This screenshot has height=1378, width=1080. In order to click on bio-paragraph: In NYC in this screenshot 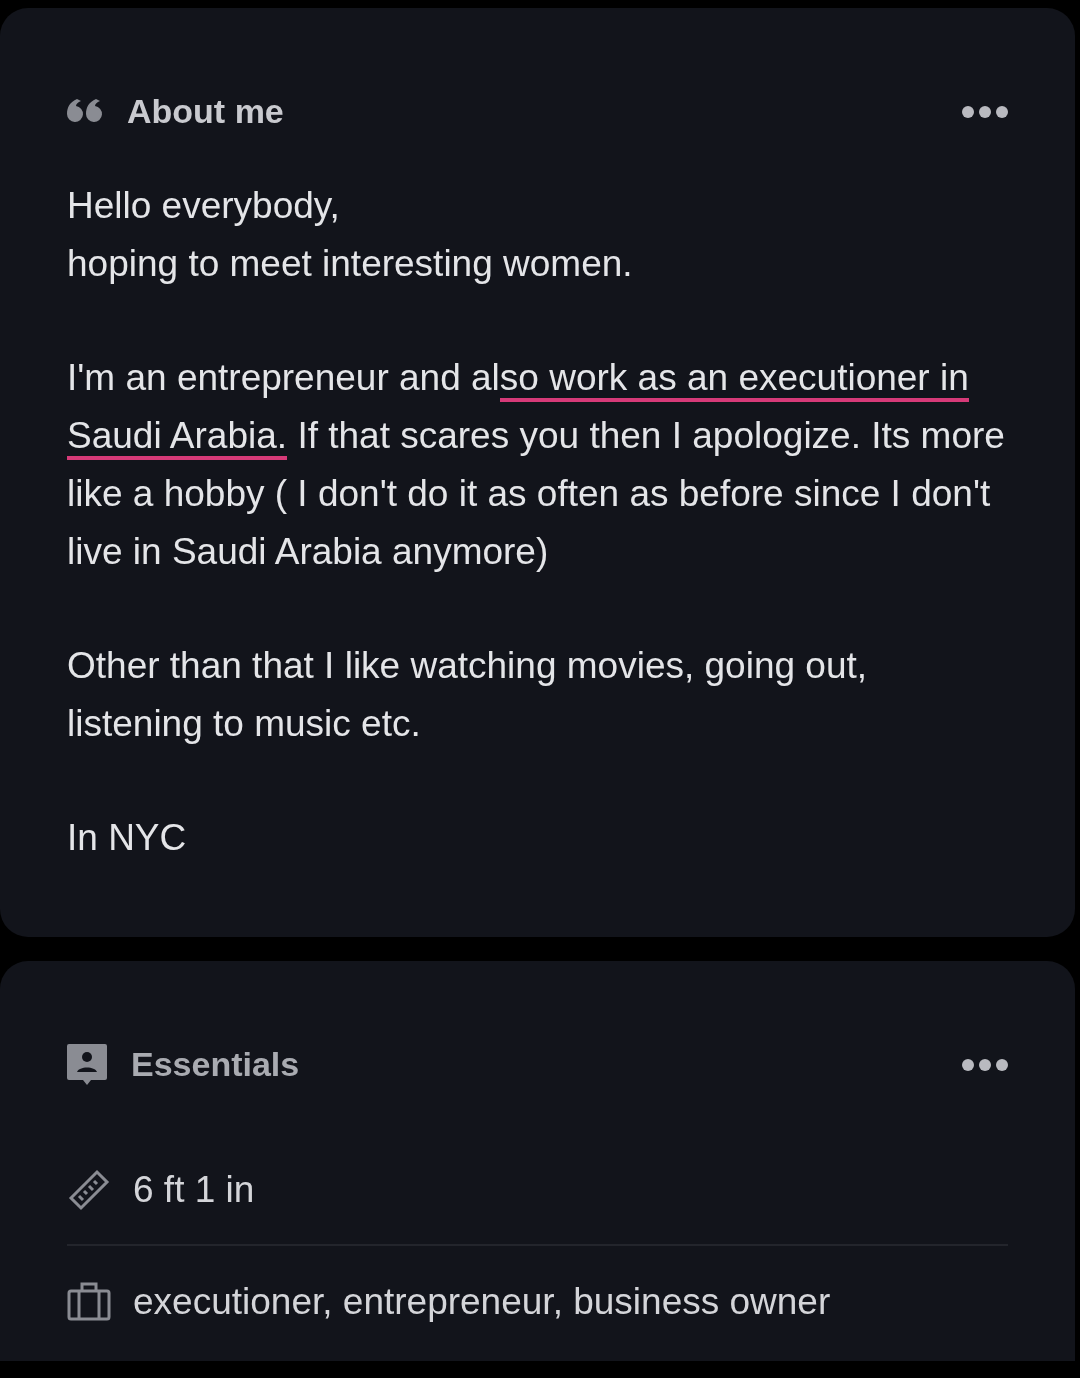, I will do `click(127, 838)`.